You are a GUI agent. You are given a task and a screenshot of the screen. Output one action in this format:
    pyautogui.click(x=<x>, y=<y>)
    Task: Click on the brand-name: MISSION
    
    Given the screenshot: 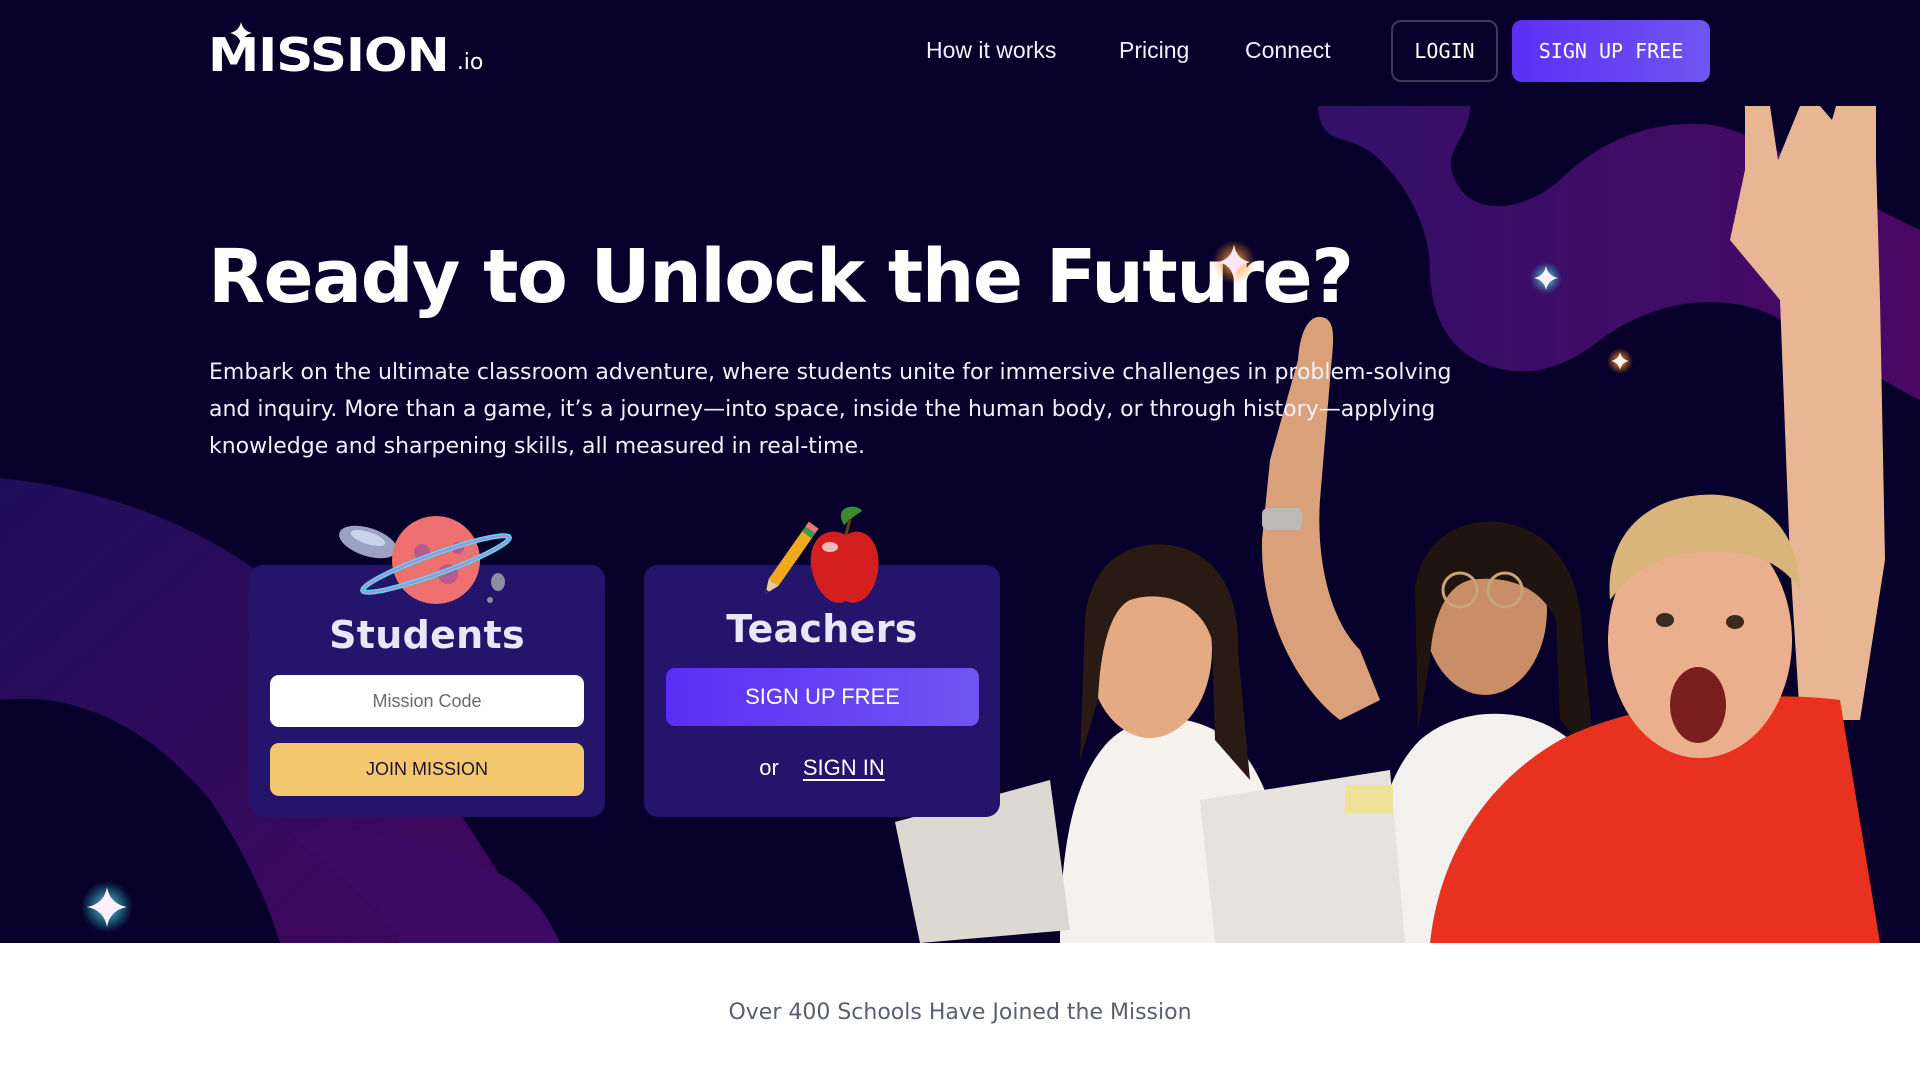 What is the action you would take?
    pyautogui.click(x=329, y=55)
    